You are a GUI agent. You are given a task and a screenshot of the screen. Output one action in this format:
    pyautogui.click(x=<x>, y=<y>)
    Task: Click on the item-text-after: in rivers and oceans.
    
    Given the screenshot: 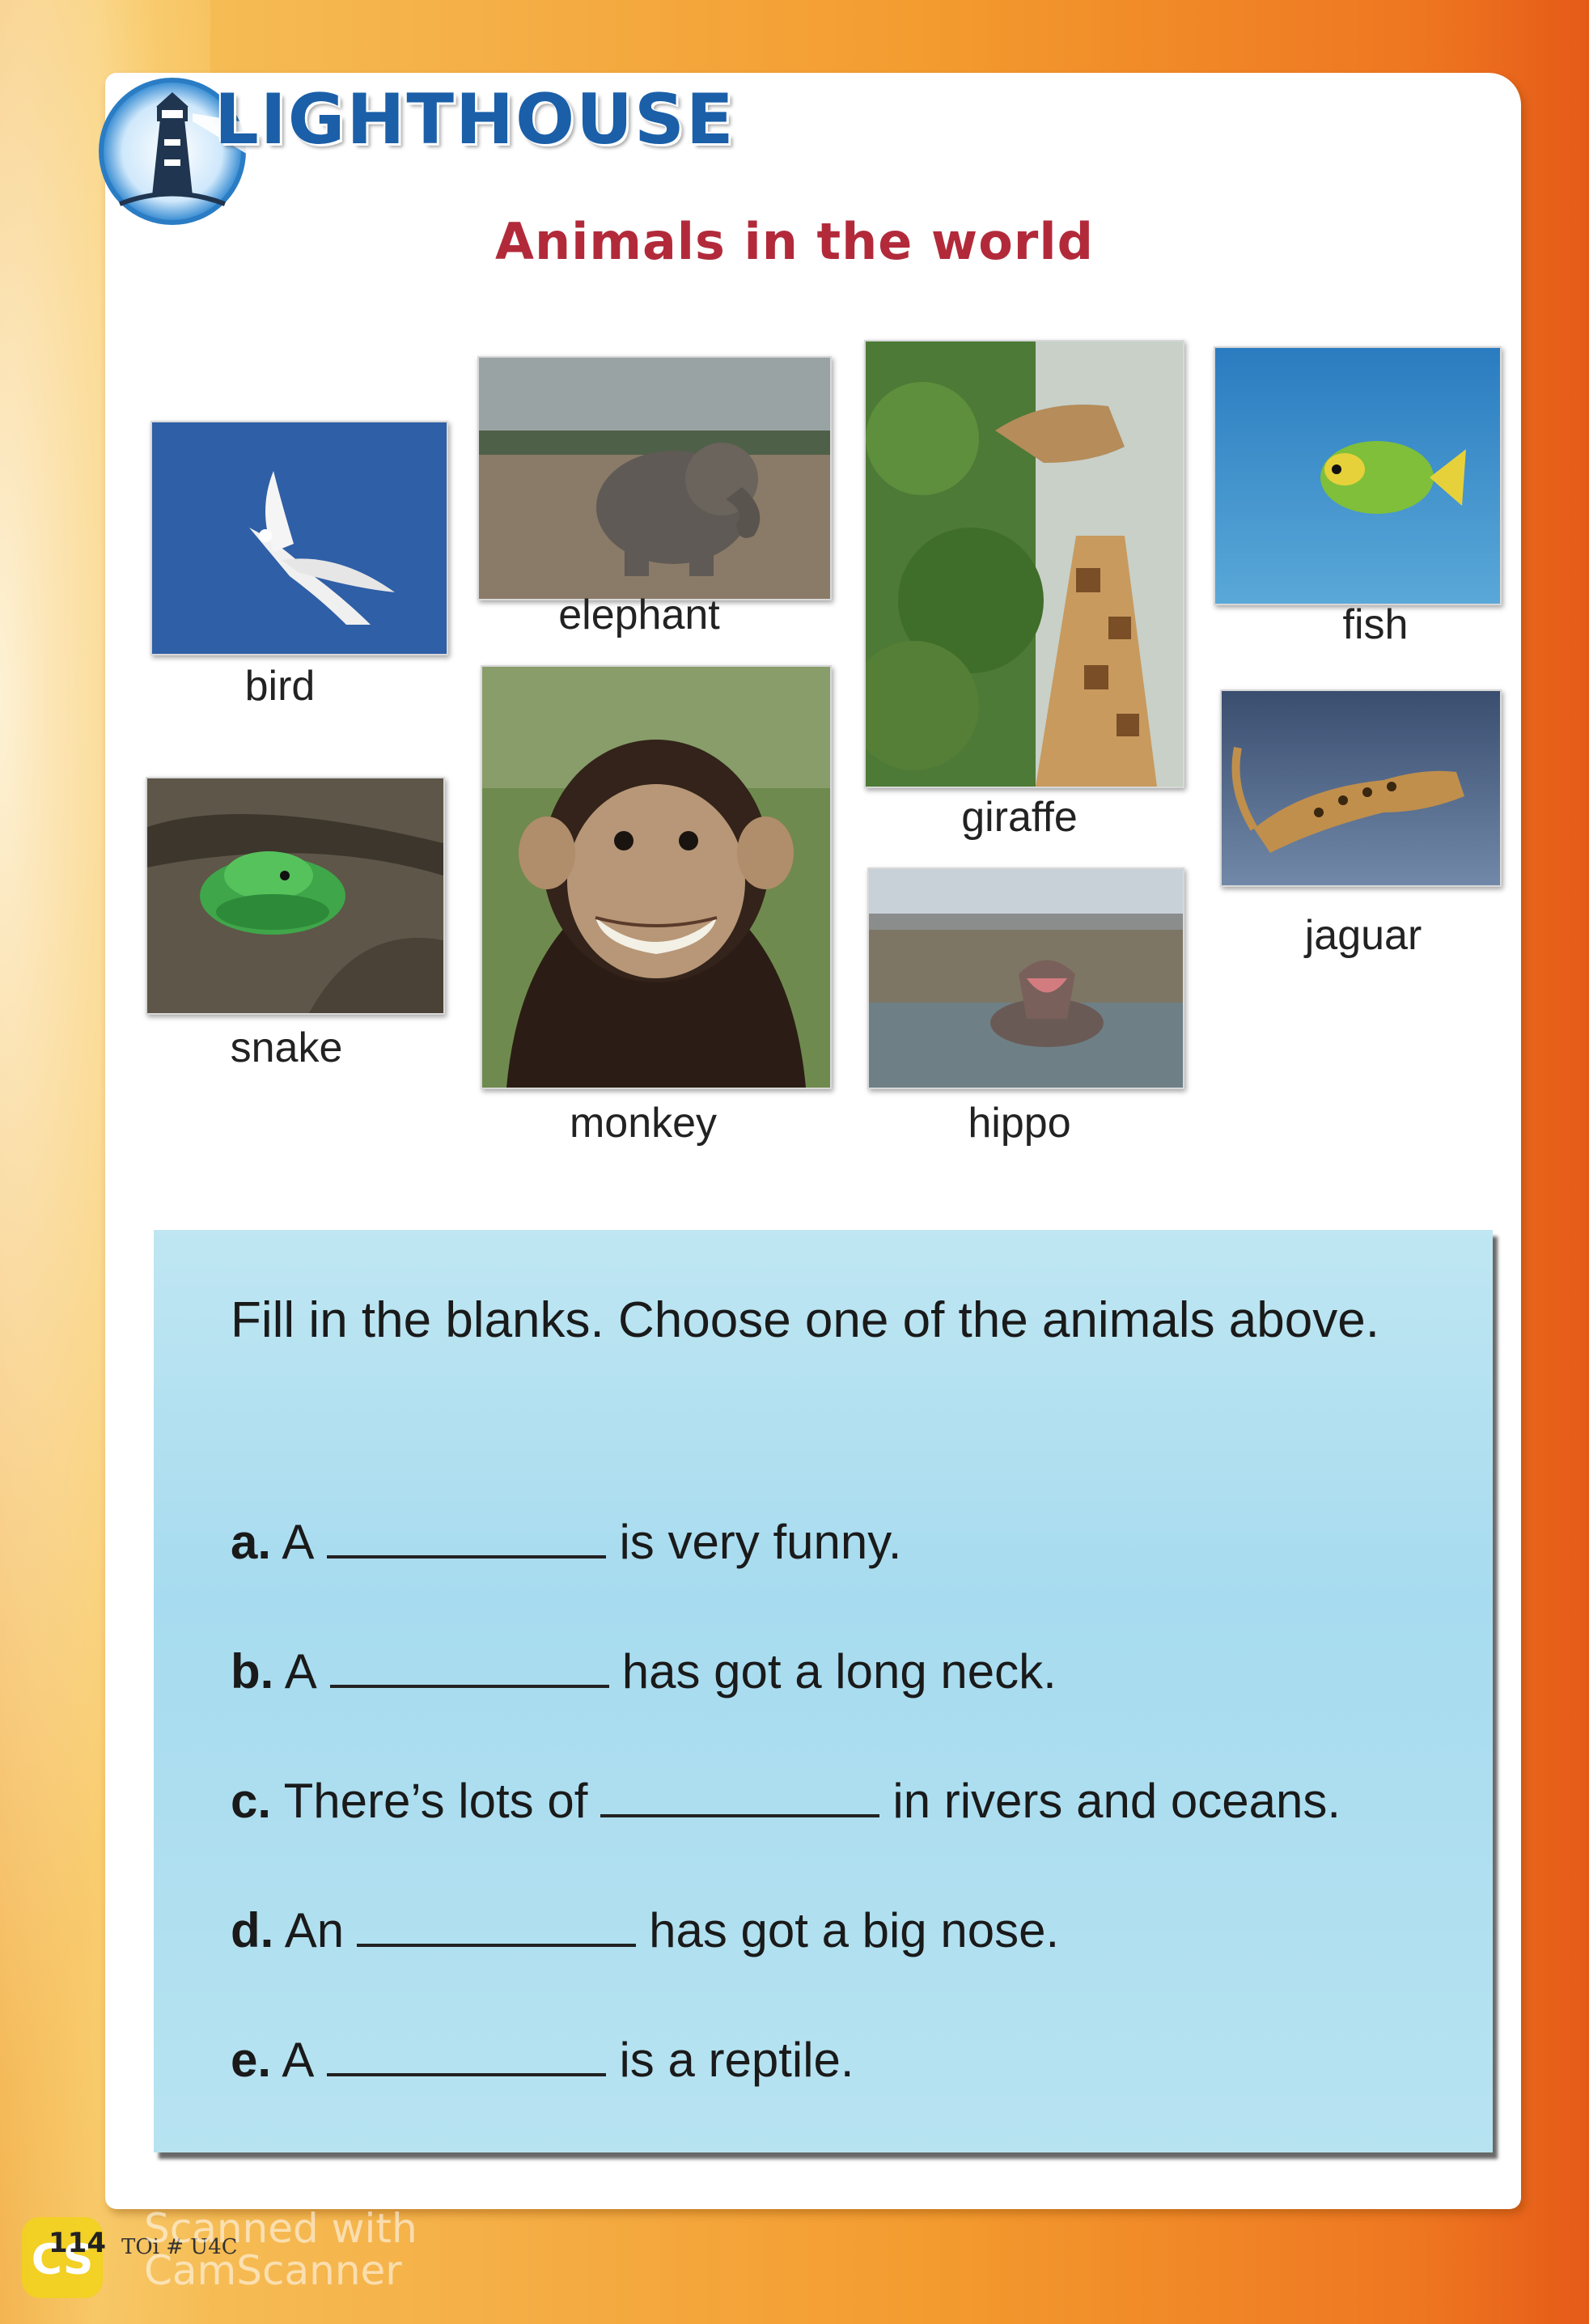 What is the action you would take?
    pyautogui.click(x=1116, y=1801)
    